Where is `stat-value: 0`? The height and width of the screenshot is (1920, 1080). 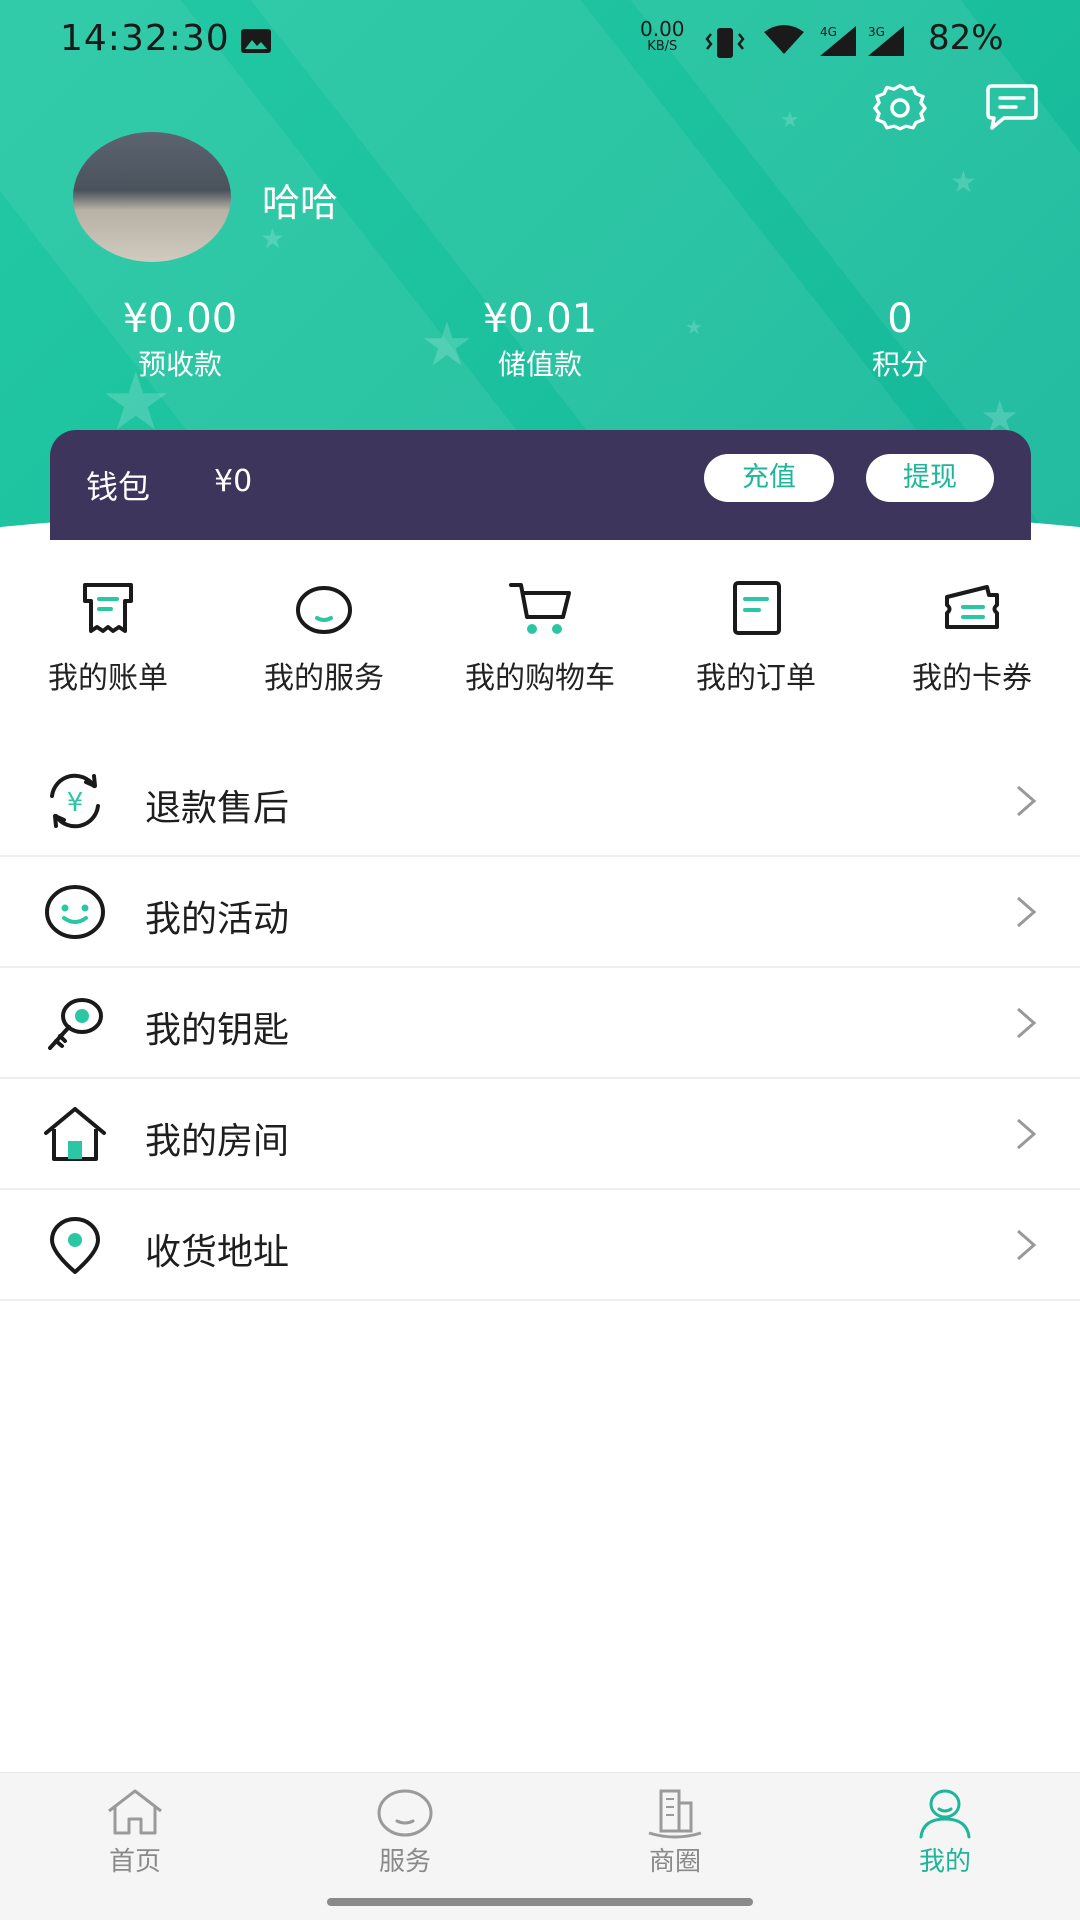
stat-value: 0 is located at coordinates (900, 319).